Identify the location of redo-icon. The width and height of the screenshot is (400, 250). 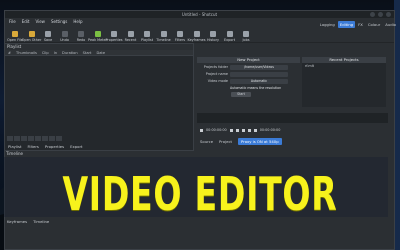
(81, 34).